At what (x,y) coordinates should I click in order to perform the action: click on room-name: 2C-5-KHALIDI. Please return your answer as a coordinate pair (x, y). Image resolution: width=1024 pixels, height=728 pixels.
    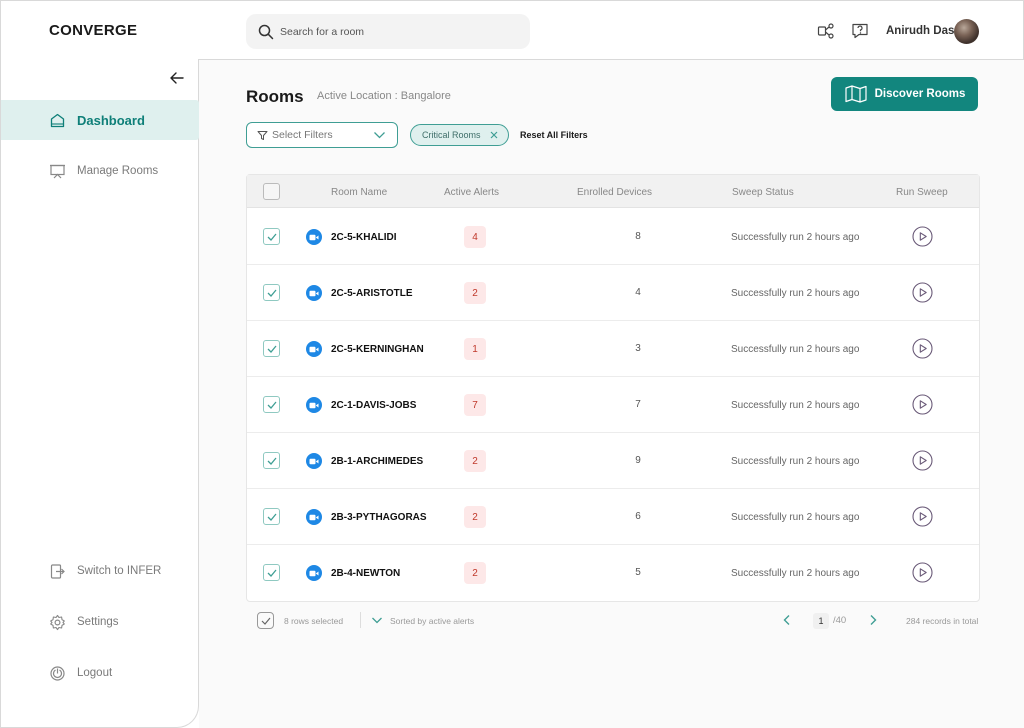
    Looking at the image, I should click on (364, 237).